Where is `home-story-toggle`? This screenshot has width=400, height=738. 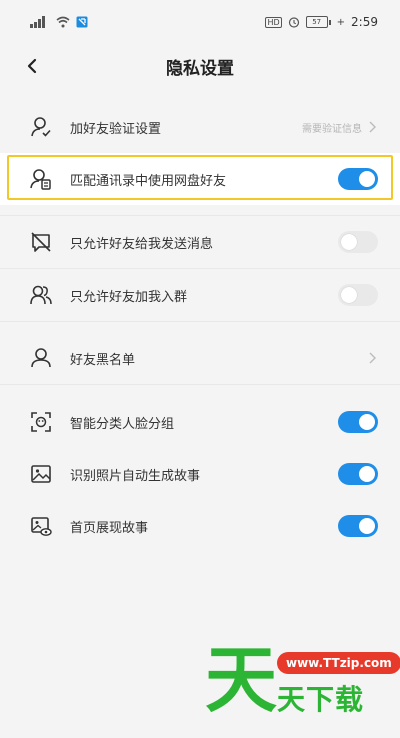 home-story-toggle is located at coordinates (358, 526).